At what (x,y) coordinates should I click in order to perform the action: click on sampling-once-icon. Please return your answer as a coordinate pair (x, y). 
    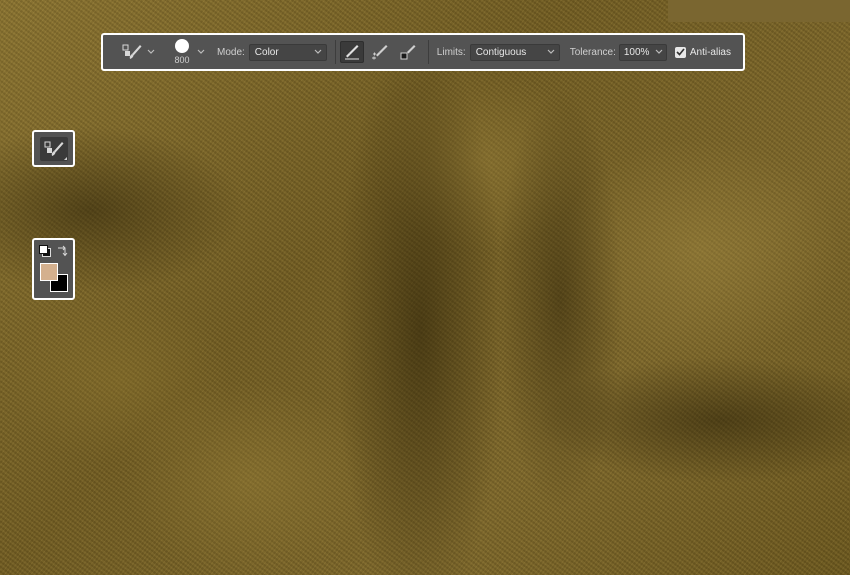
    Looking at the image, I should click on (379, 52).